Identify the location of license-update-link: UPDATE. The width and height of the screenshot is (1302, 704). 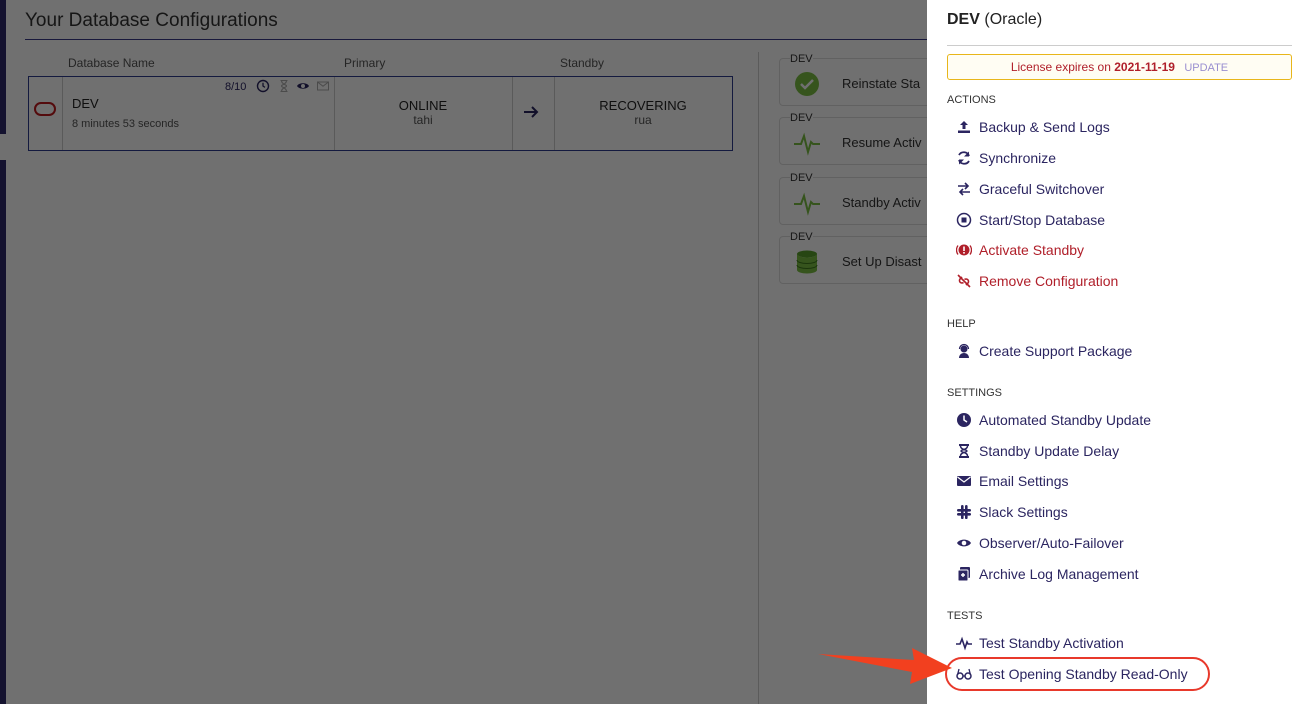
(1206, 68).